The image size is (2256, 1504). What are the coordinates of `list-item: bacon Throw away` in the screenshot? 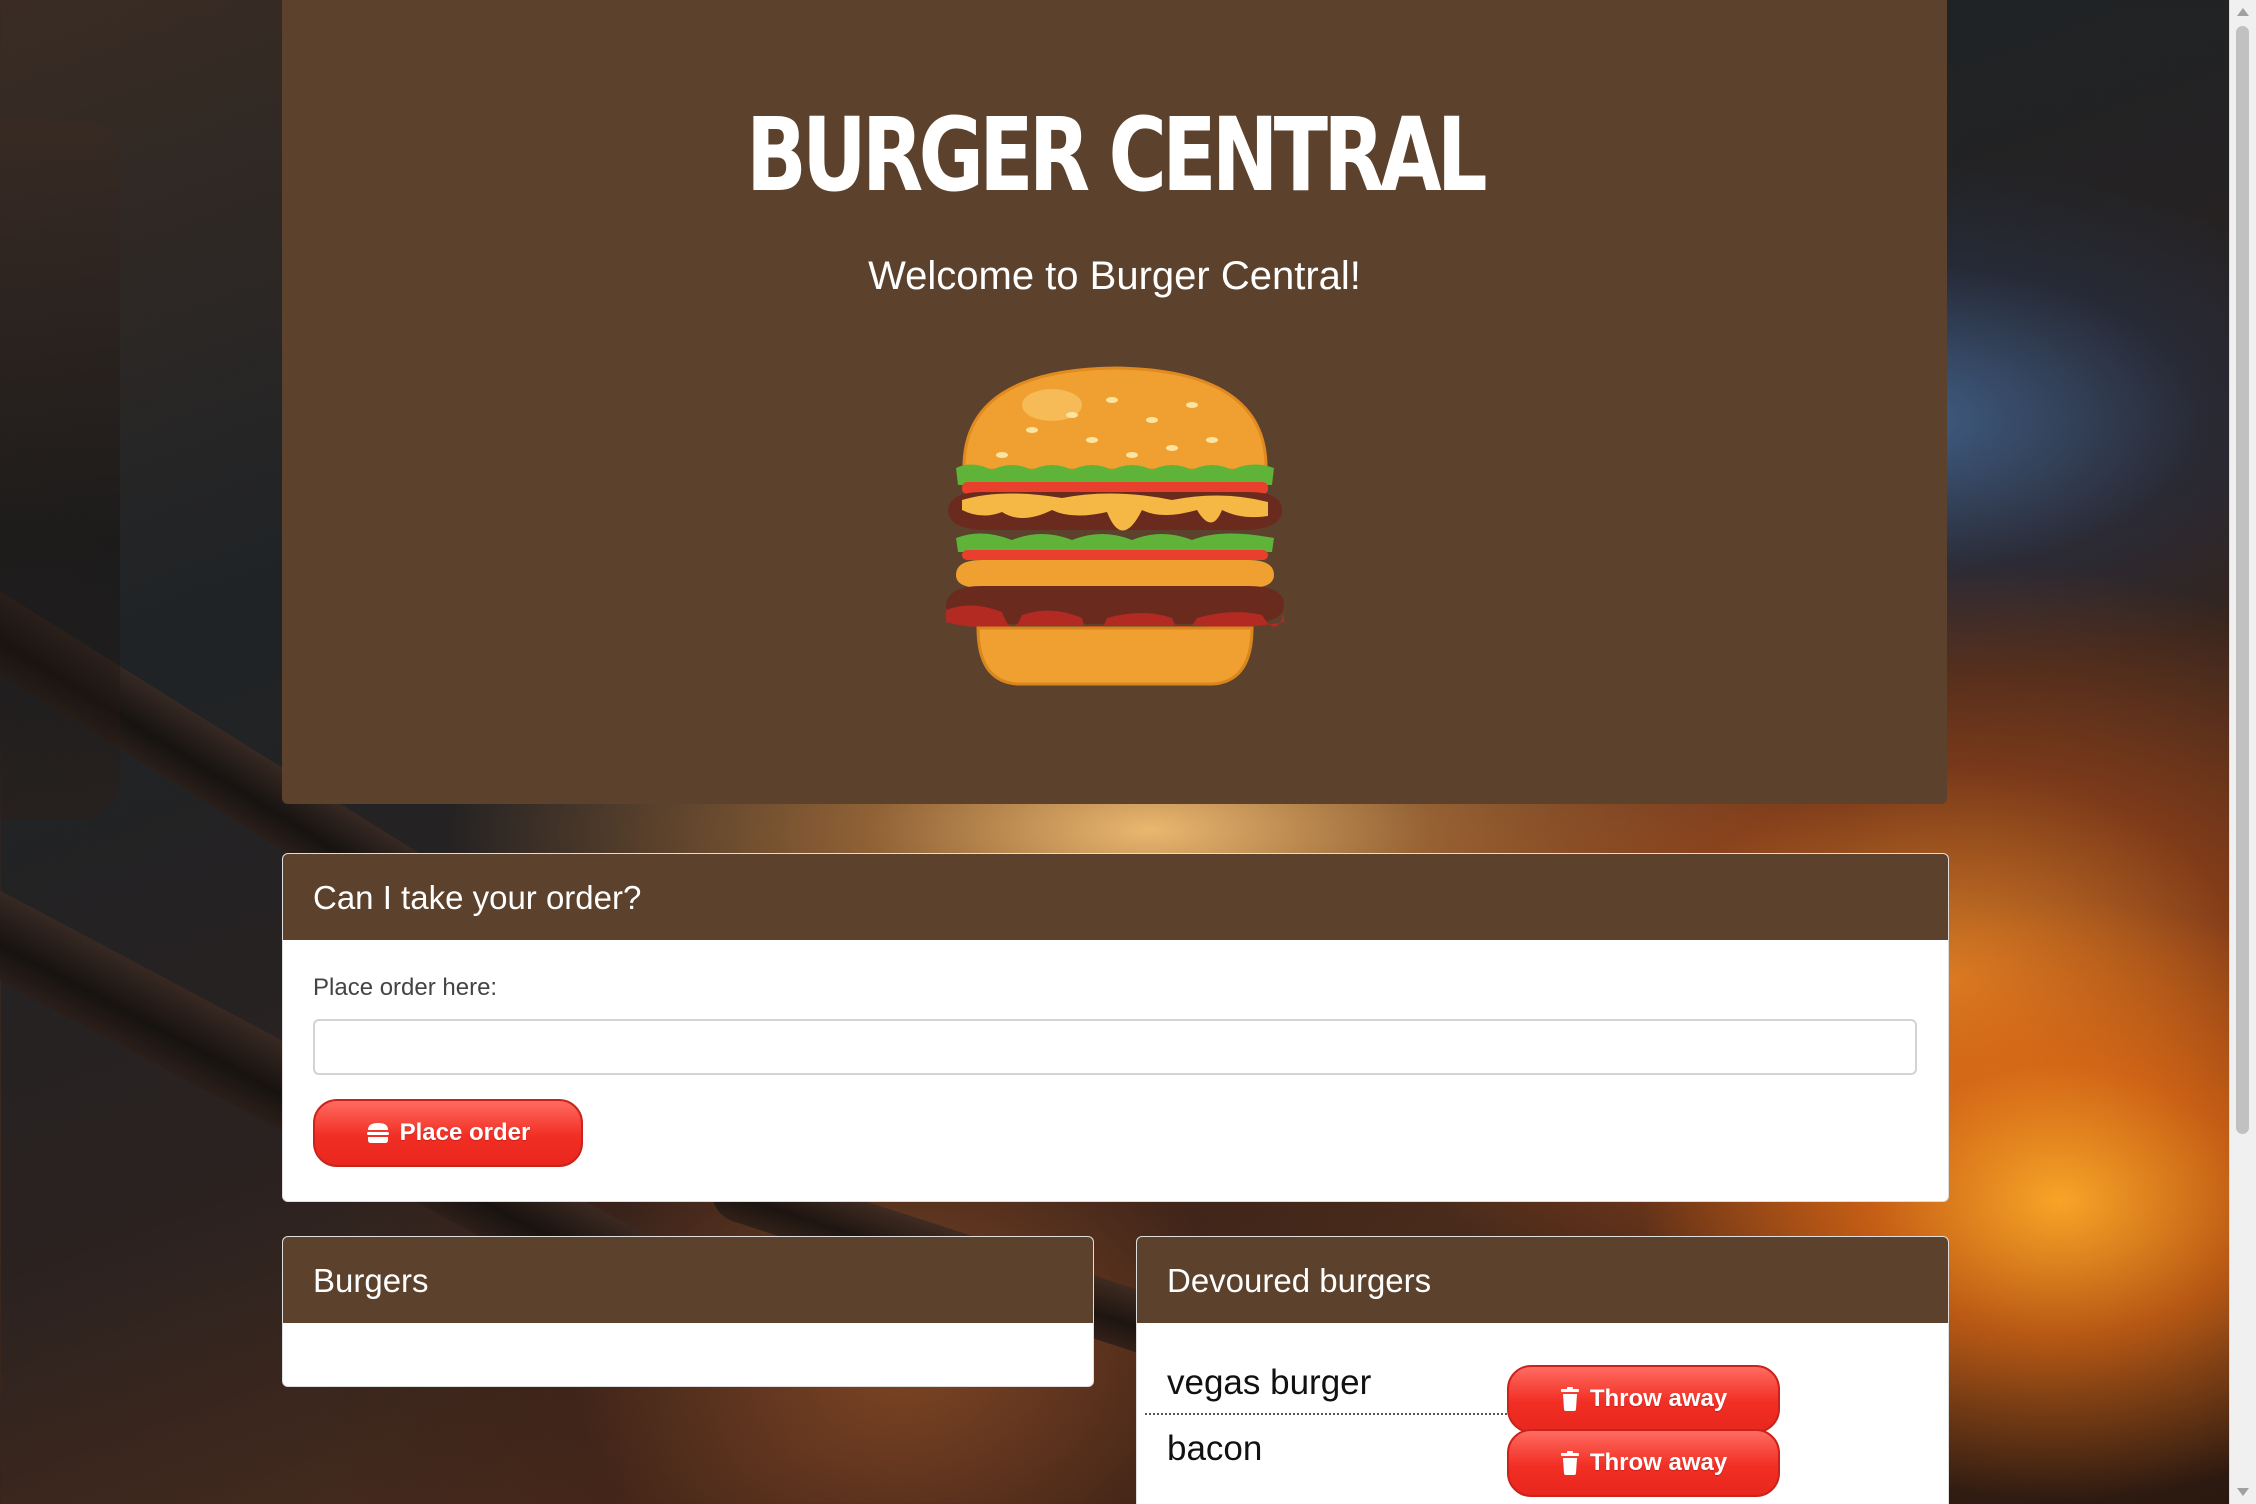 It's located at (1462, 1459).